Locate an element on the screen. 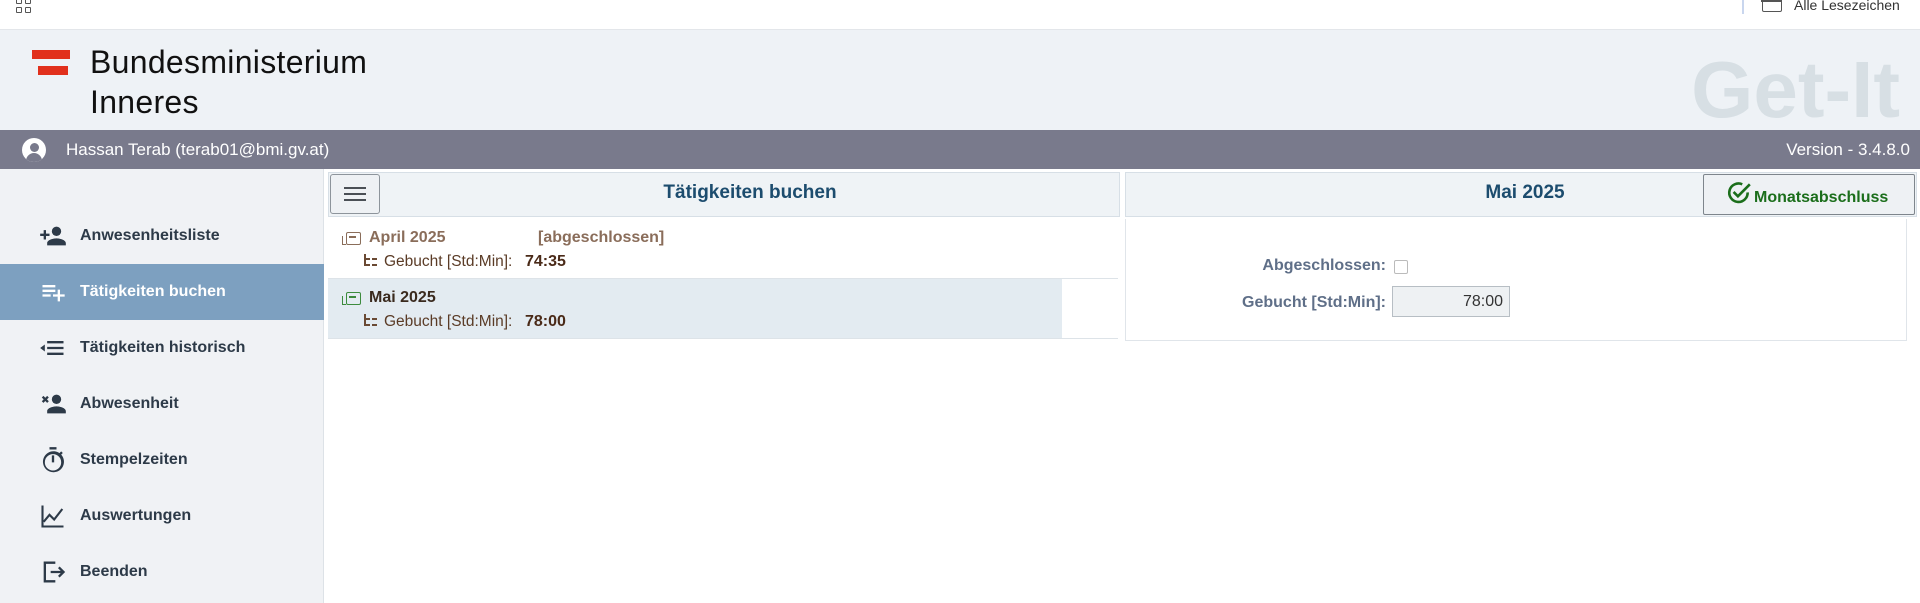 The image size is (1920, 603). bookmarks-divider is located at coordinates (1743, 7).